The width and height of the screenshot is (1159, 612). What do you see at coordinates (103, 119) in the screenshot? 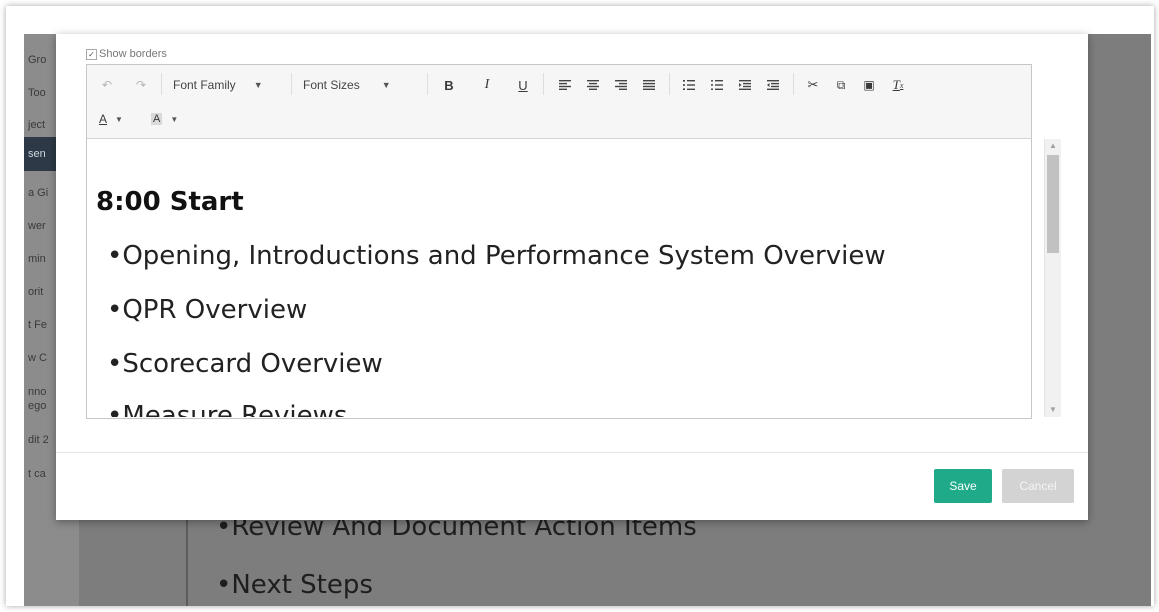
I see `text-color-label: A` at bounding box center [103, 119].